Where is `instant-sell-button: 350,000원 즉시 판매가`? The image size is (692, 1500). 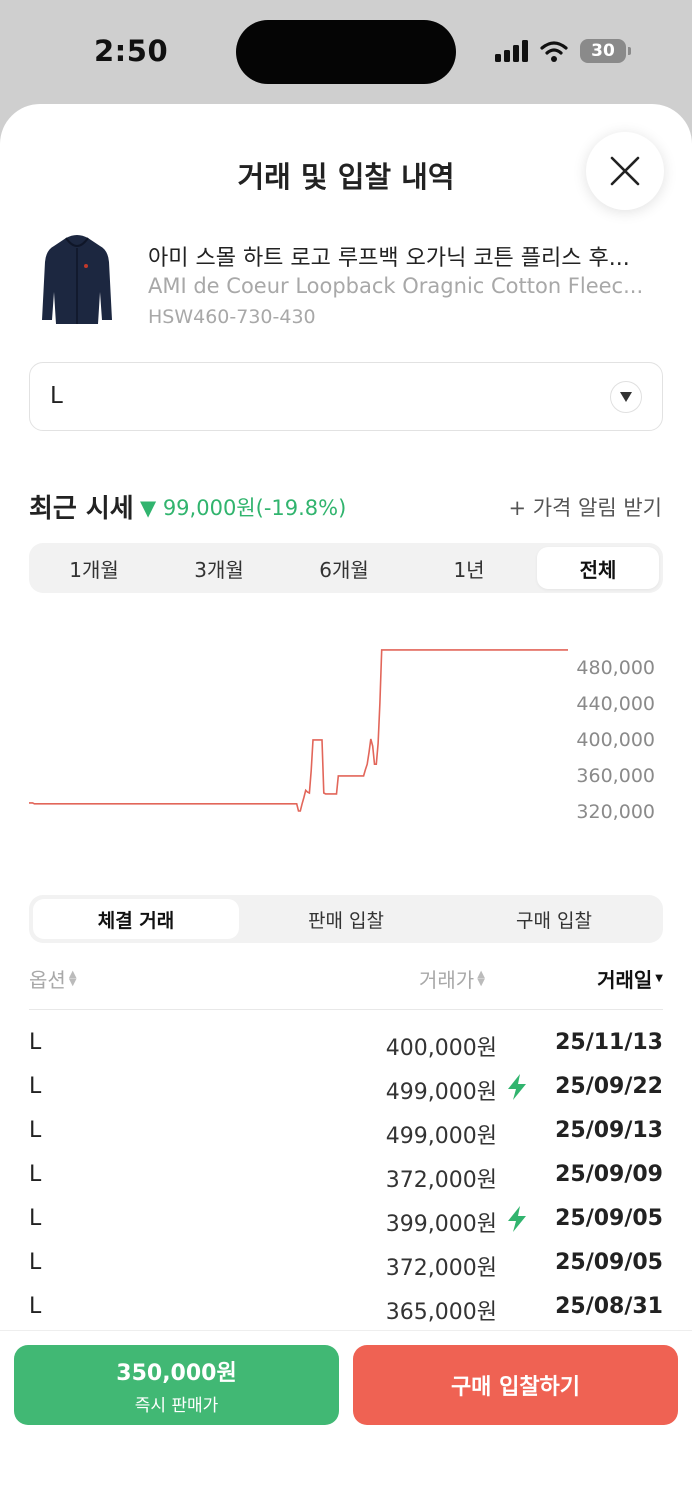
instant-sell-button: 350,000원 즉시 판매가 is located at coordinates (176, 1385).